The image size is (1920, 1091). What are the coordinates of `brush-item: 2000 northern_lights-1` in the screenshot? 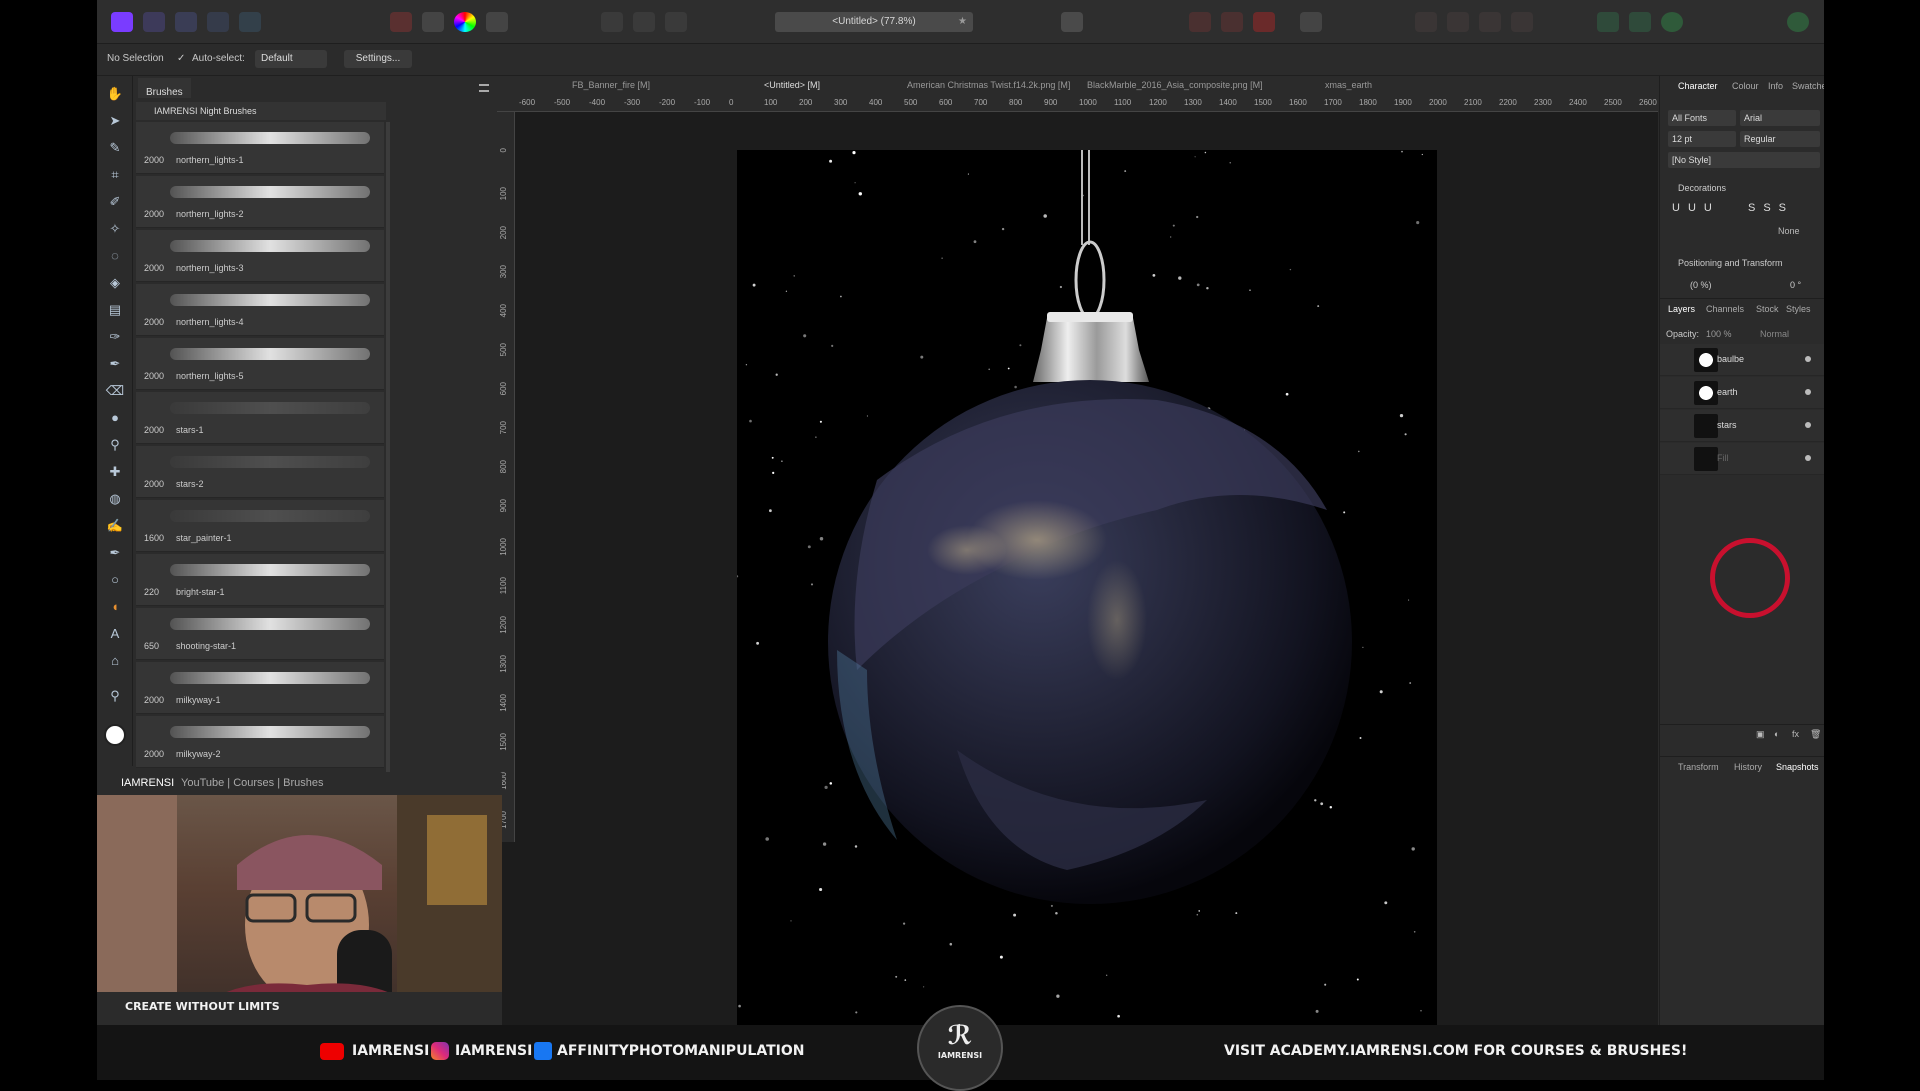 It's located at (260, 148).